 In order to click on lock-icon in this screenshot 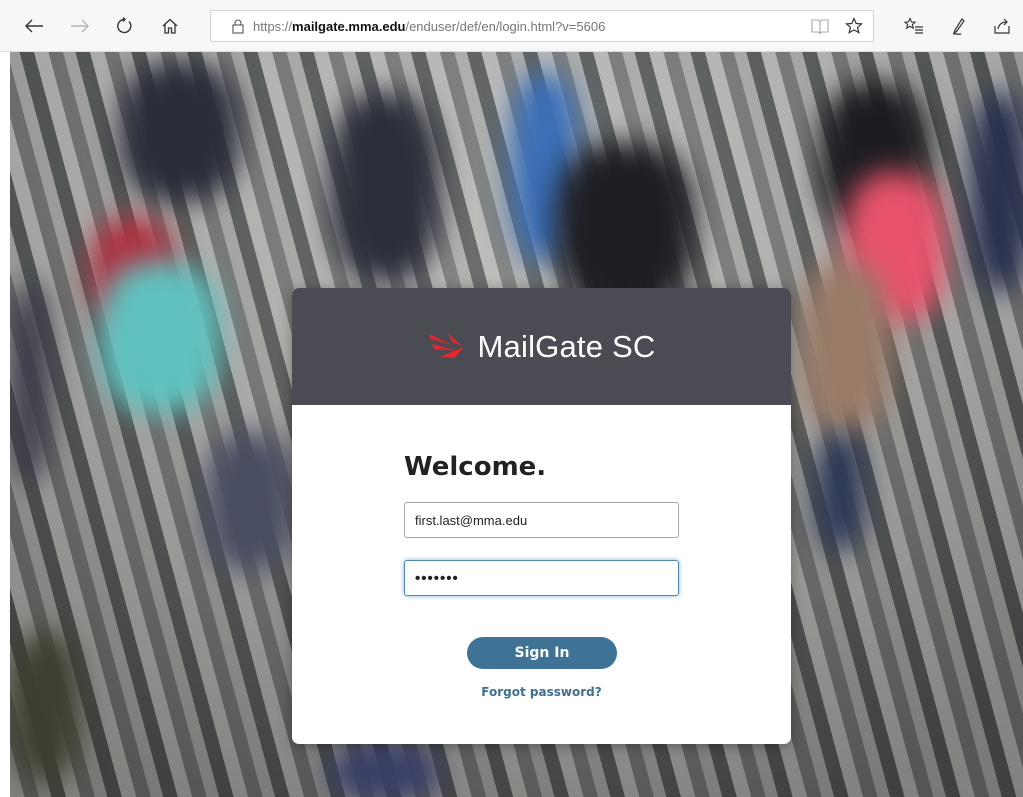, I will do `click(238, 26)`.